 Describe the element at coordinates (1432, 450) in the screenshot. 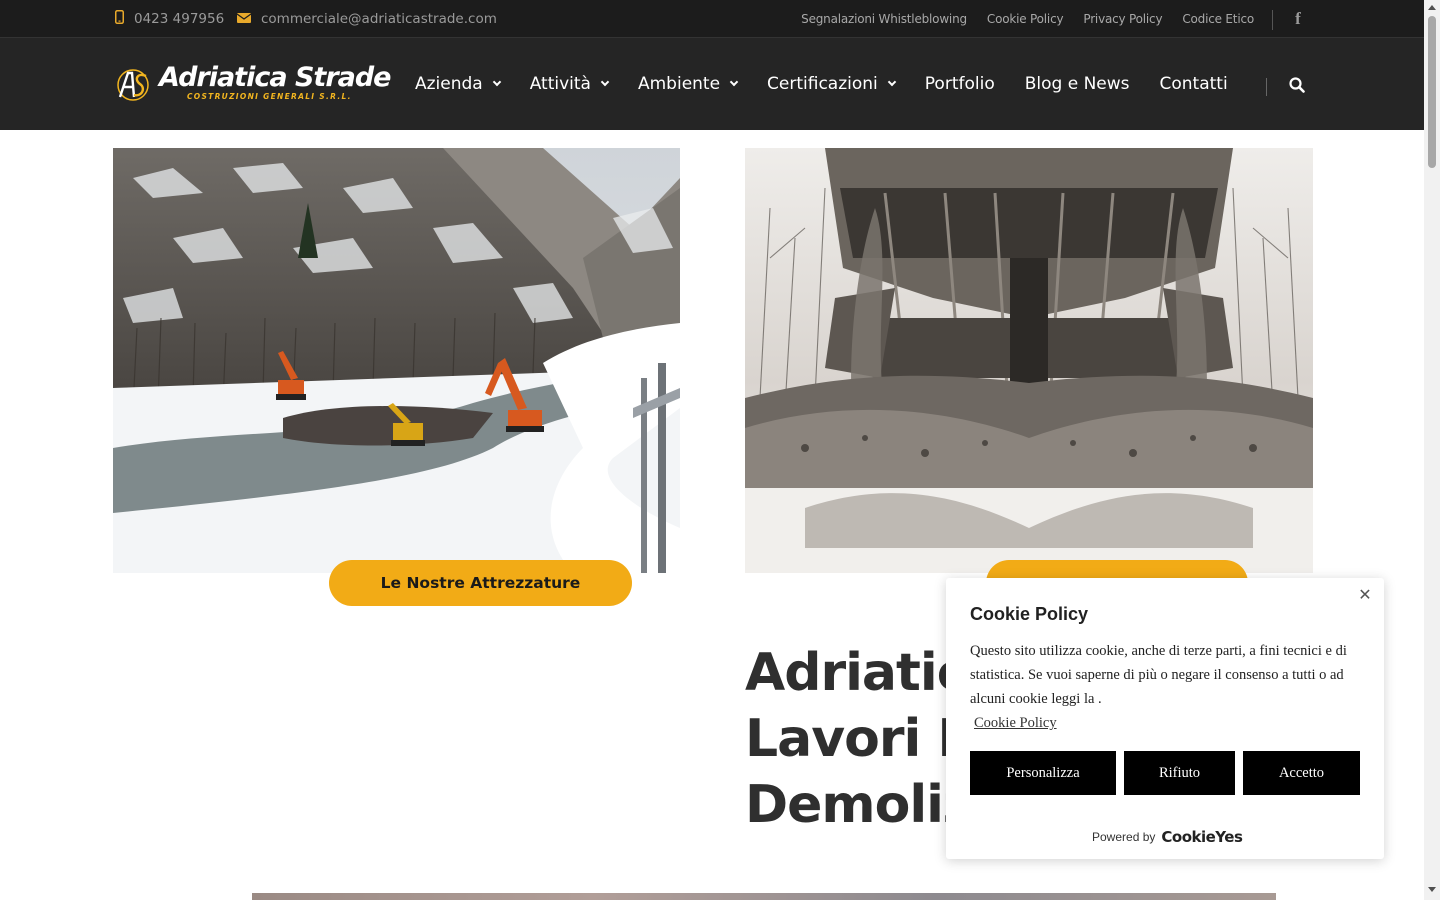

I see `scrollbar` at that location.